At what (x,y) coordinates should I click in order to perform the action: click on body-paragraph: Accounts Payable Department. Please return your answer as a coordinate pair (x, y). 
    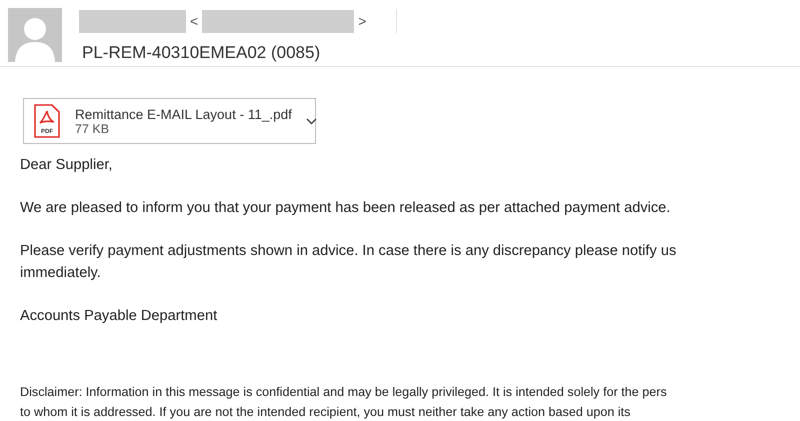
    Looking at the image, I should click on (119, 316).